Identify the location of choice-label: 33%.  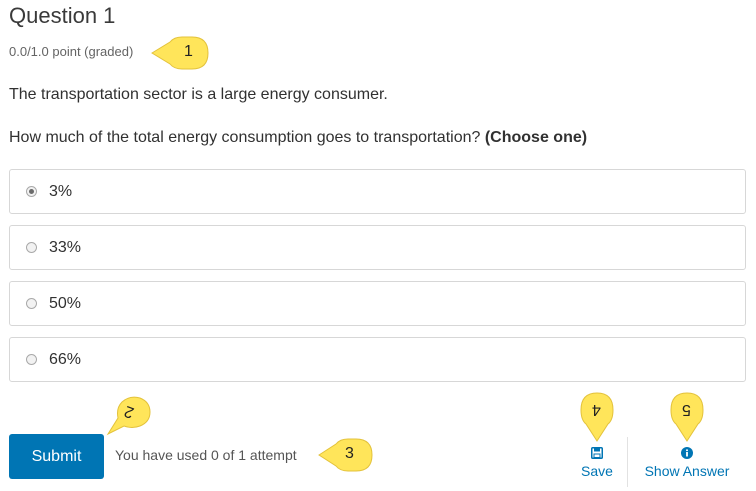
(65, 247).